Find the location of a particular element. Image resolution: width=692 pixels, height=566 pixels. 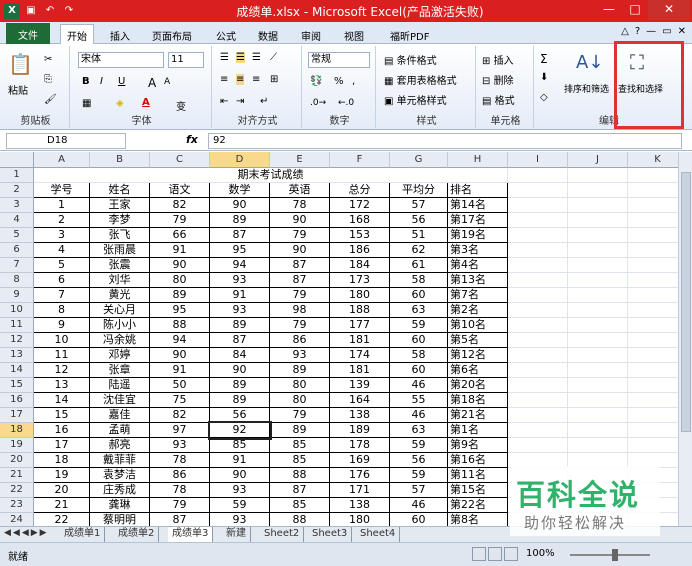

data-cell: 13 is located at coordinates (62, 385).